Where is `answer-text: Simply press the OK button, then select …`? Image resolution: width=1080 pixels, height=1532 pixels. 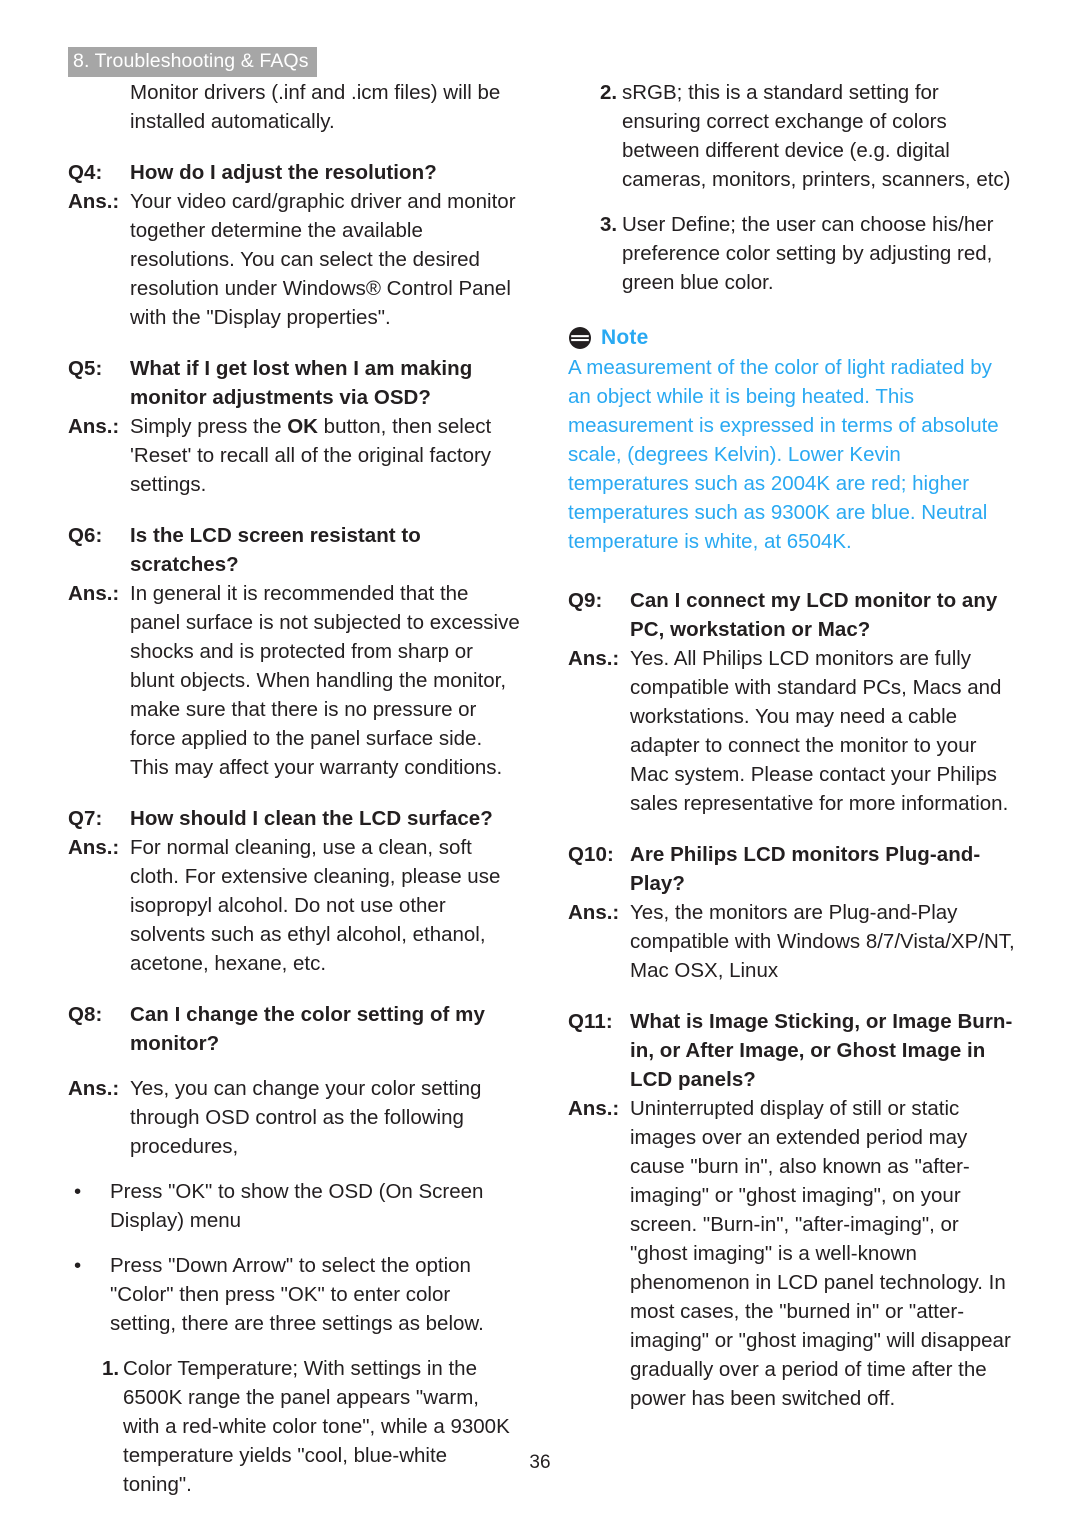
answer-text: Simply press the OK button, then select … is located at coordinates (311, 455).